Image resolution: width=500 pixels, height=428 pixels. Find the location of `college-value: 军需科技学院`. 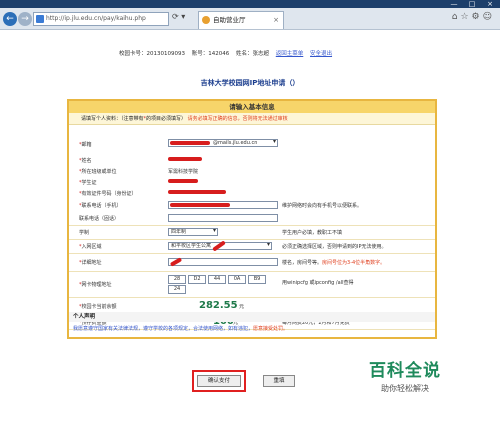

college-value: 军需科技学院 is located at coordinates (183, 172).